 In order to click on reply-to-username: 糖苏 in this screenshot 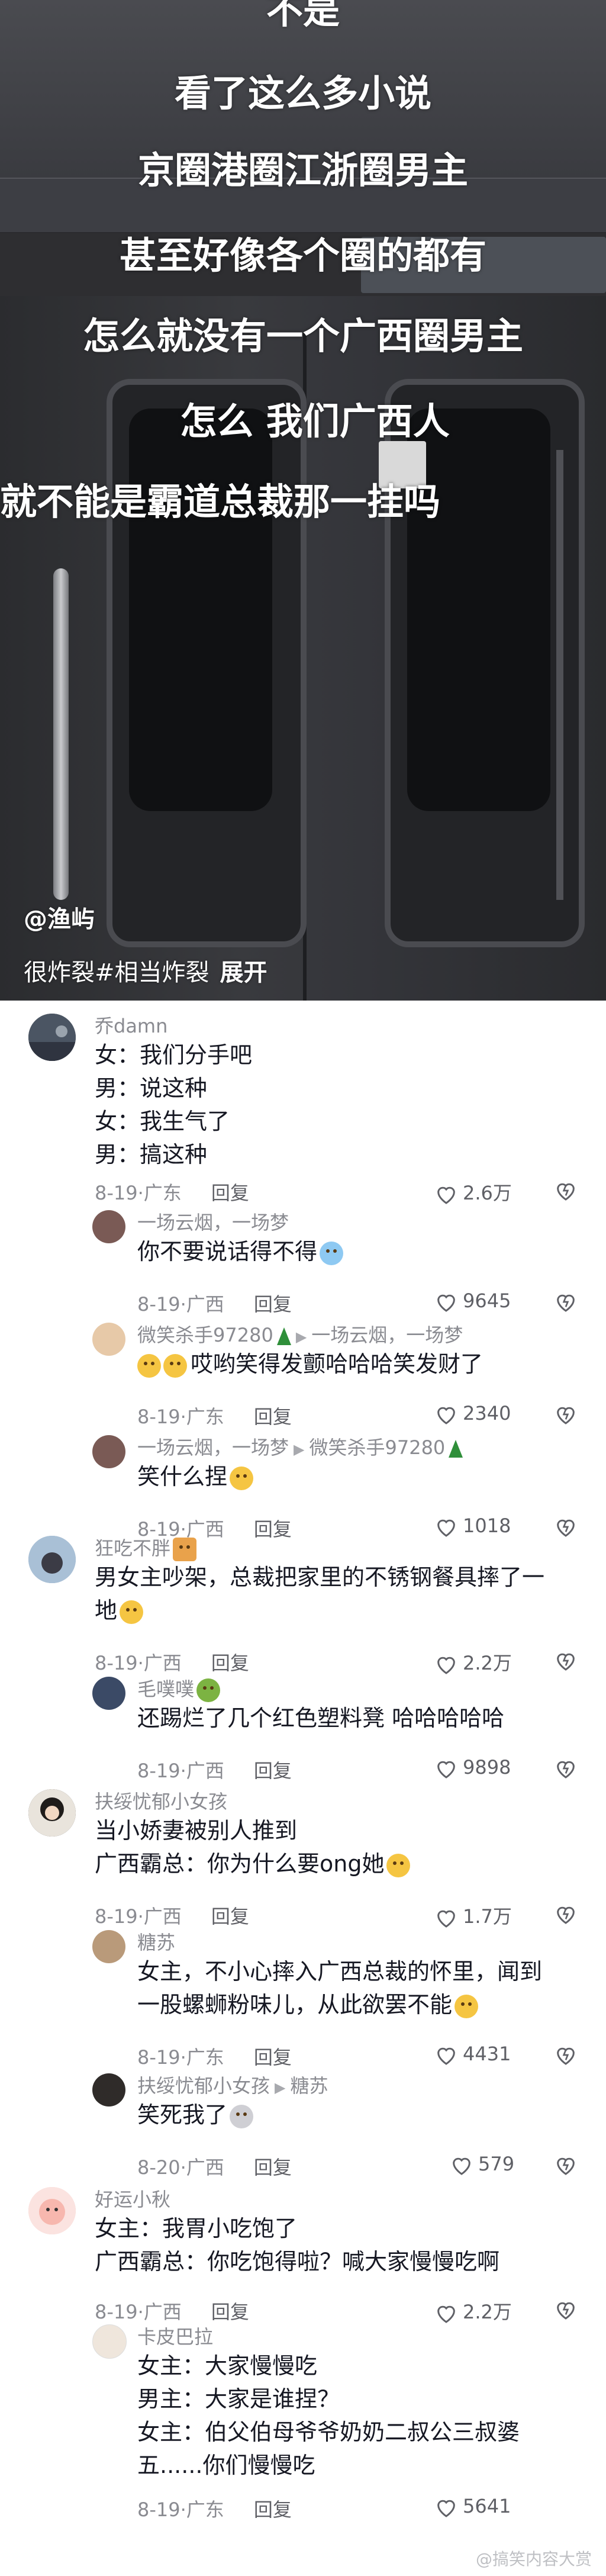, I will do `click(309, 2086)`.